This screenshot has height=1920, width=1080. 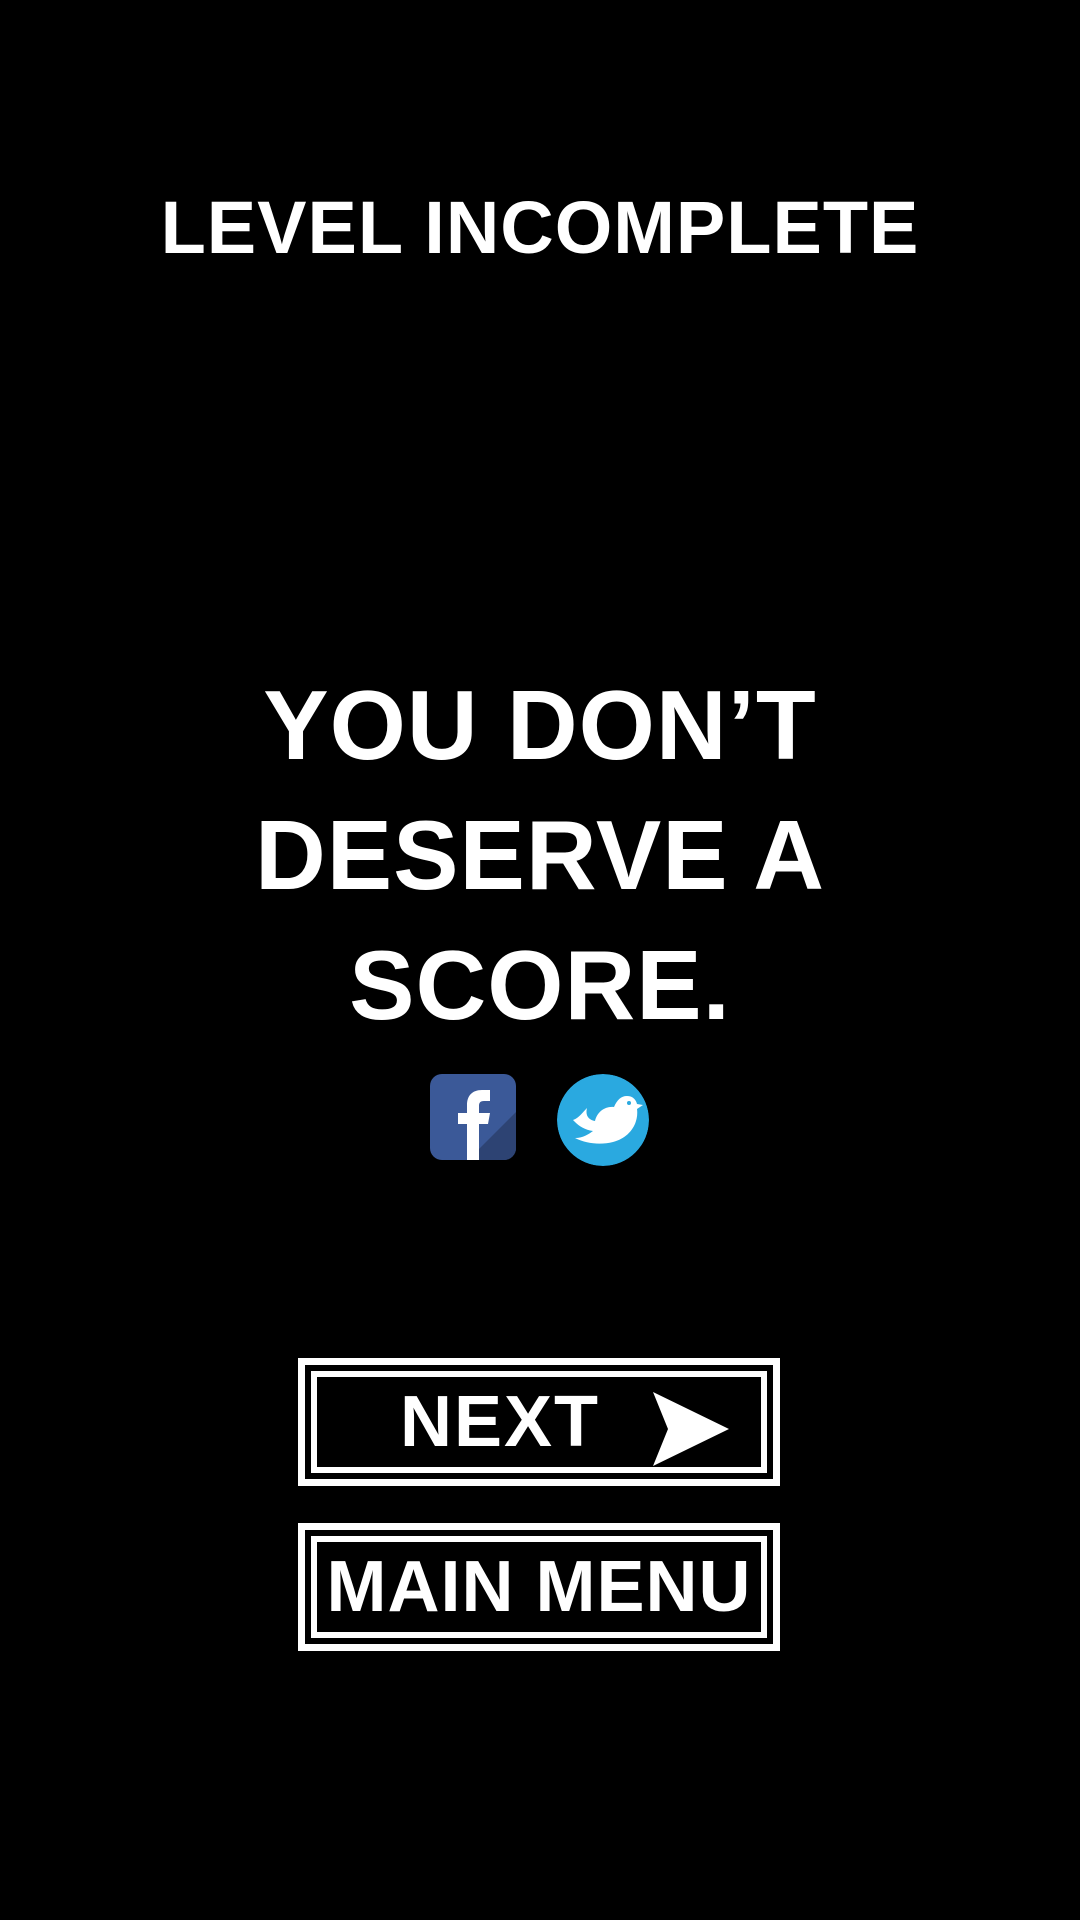 What do you see at coordinates (540, 227) in the screenshot?
I see `page-title: LEVEL INCOMPLETE` at bounding box center [540, 227].